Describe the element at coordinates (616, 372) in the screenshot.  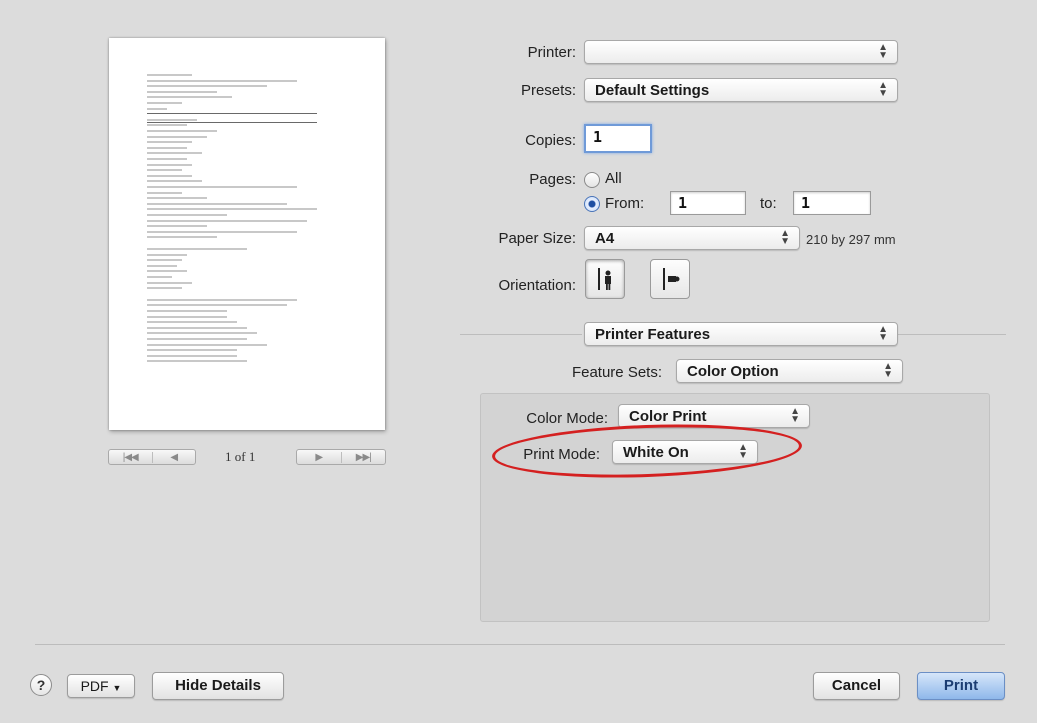
I see `feature-sets-label: Feature Sets:` at that location.